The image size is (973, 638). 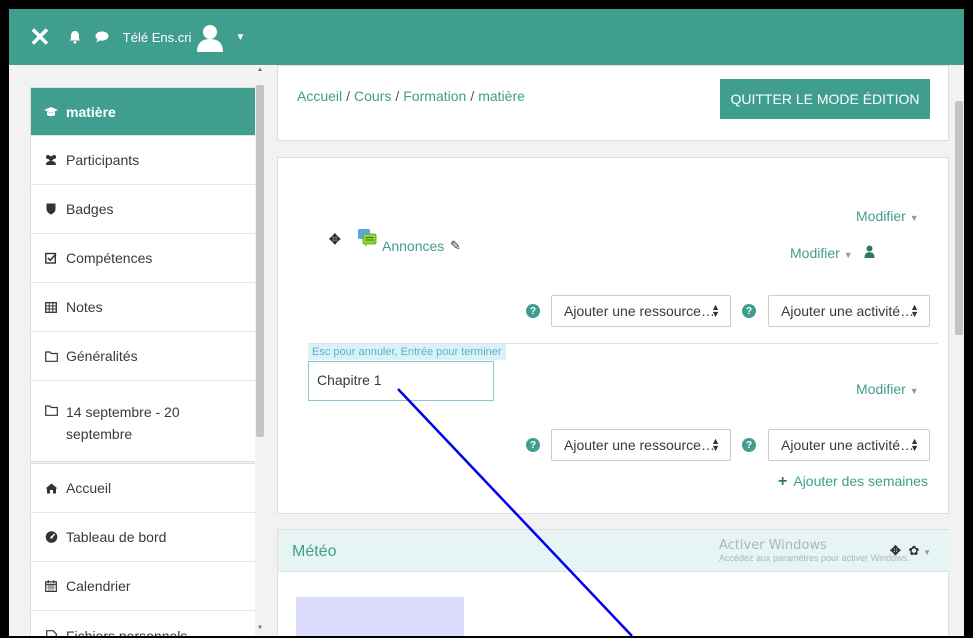 I want to click on user-name: Télé Ens.cri, so click(x=157, y=37).